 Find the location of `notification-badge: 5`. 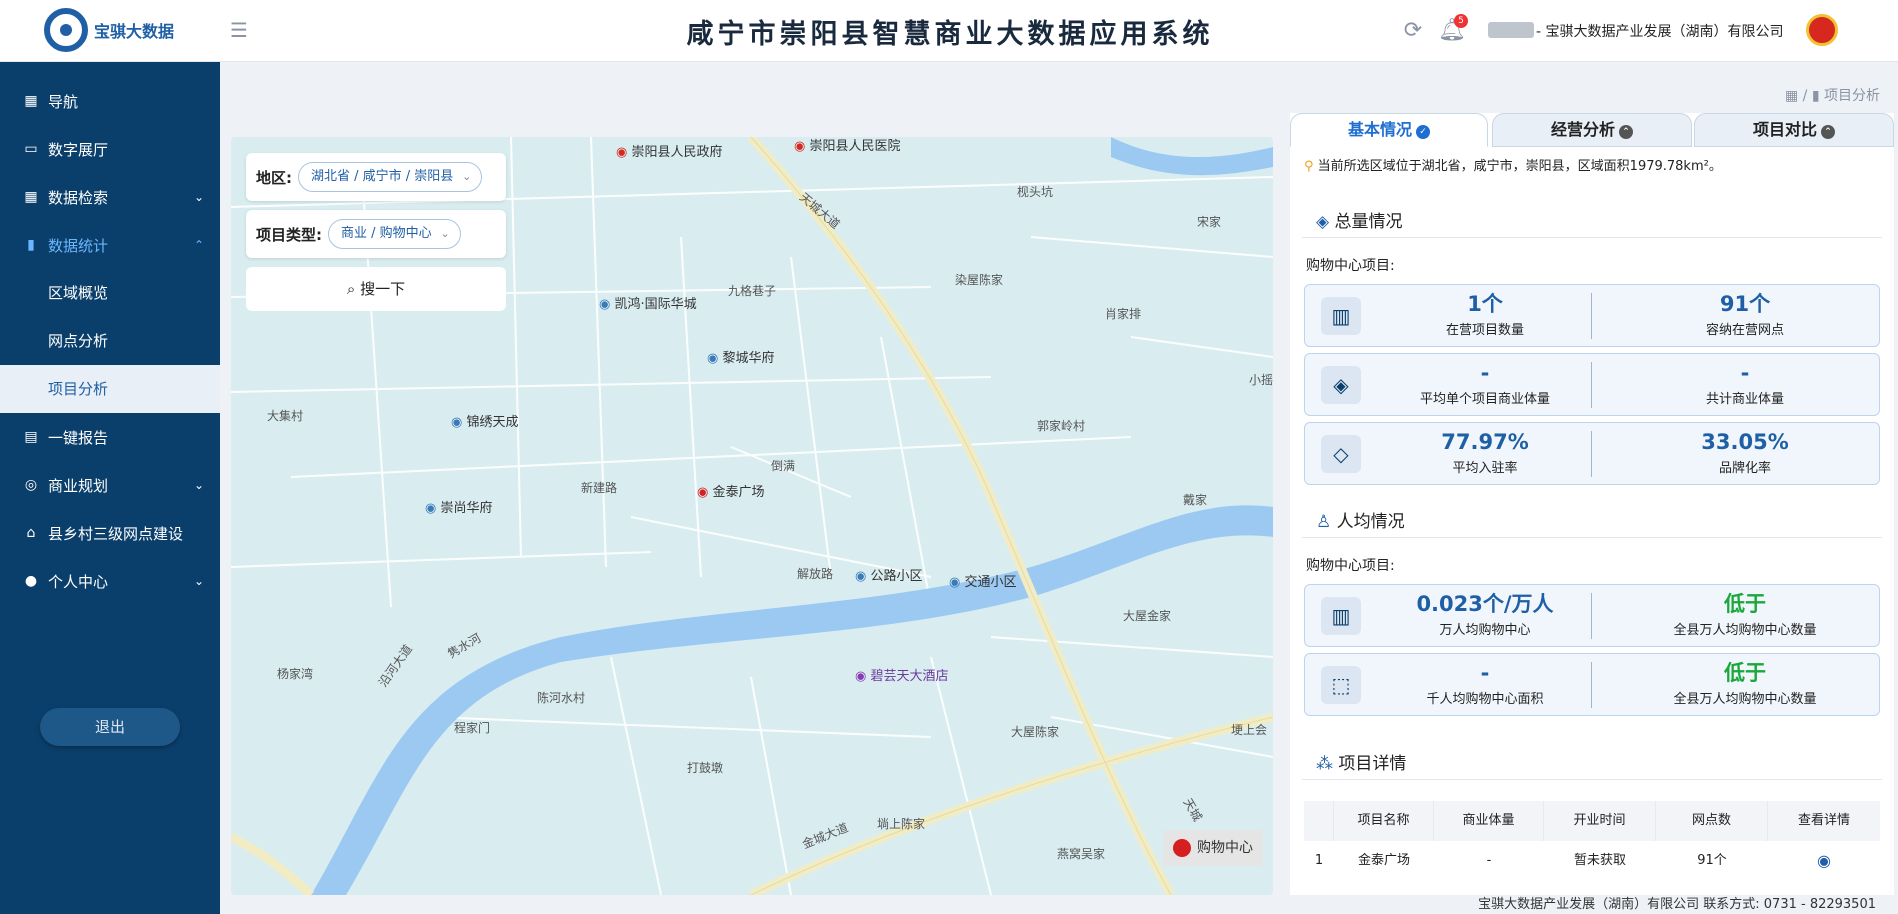

notification-badge: 5 is located at coordinates (1461, 21).